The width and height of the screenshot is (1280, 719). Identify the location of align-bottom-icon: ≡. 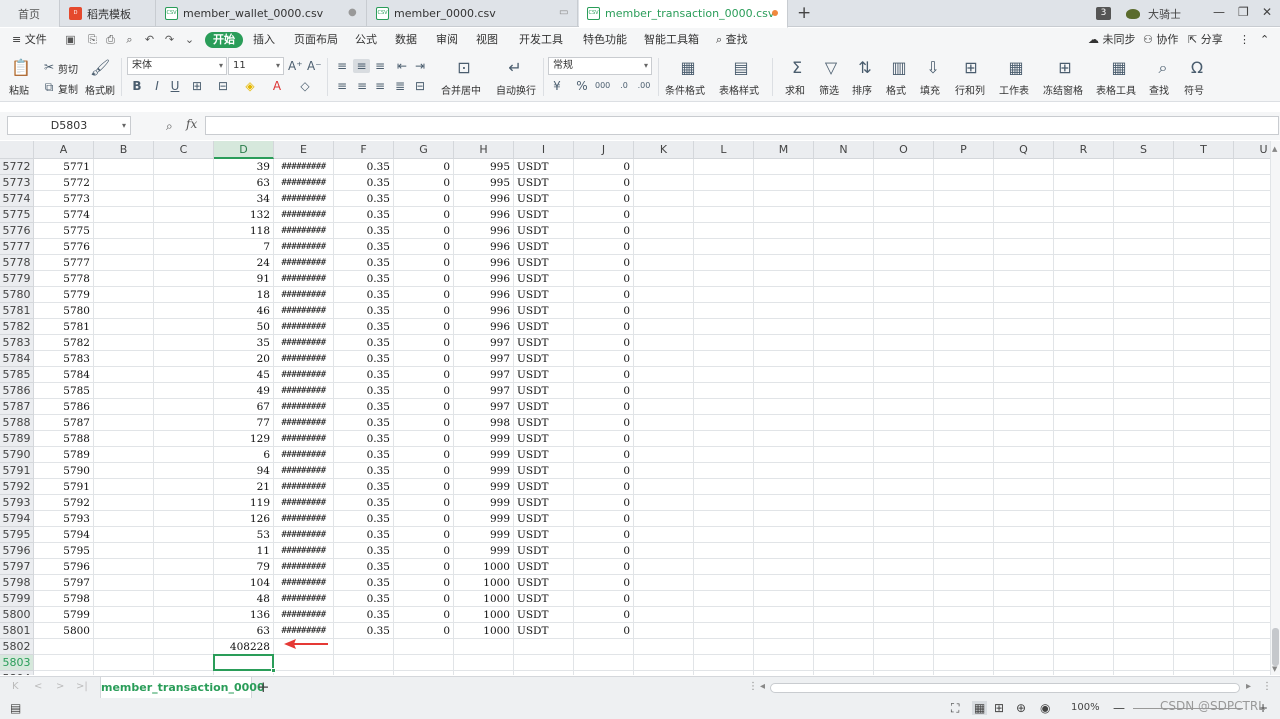
(380, 66).